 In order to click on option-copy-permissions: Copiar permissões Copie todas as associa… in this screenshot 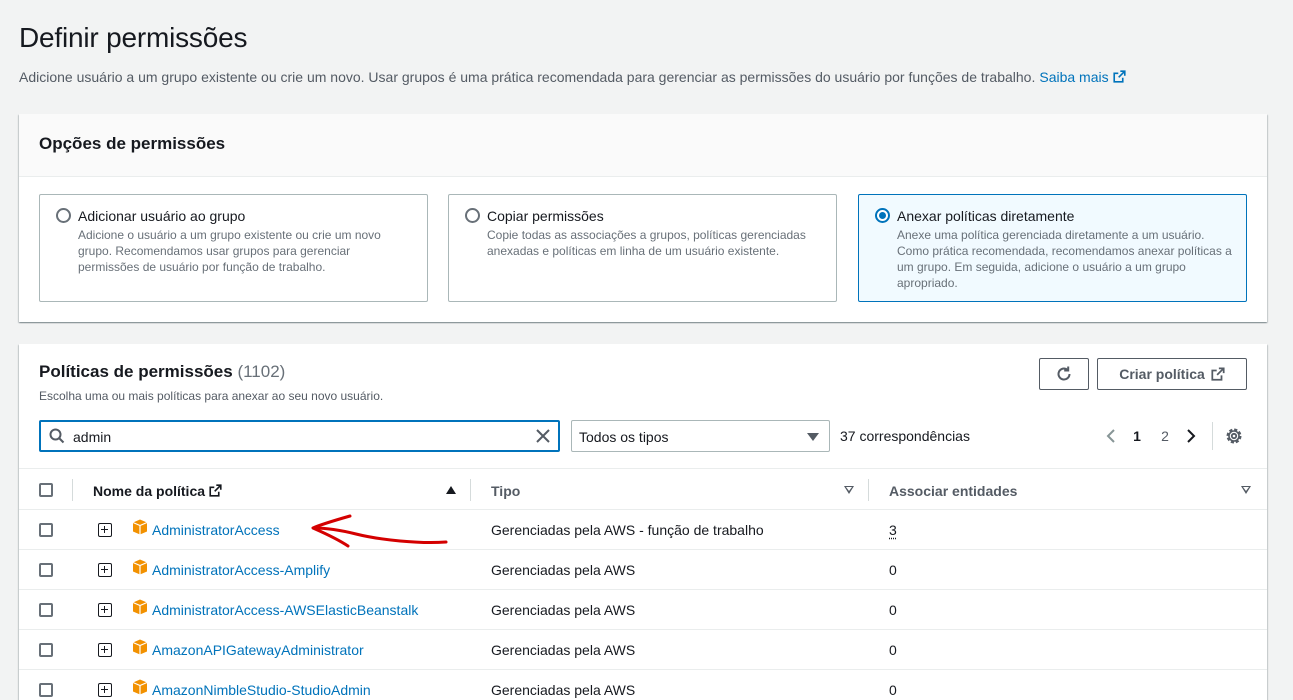, I will do `click(642, 248)`.